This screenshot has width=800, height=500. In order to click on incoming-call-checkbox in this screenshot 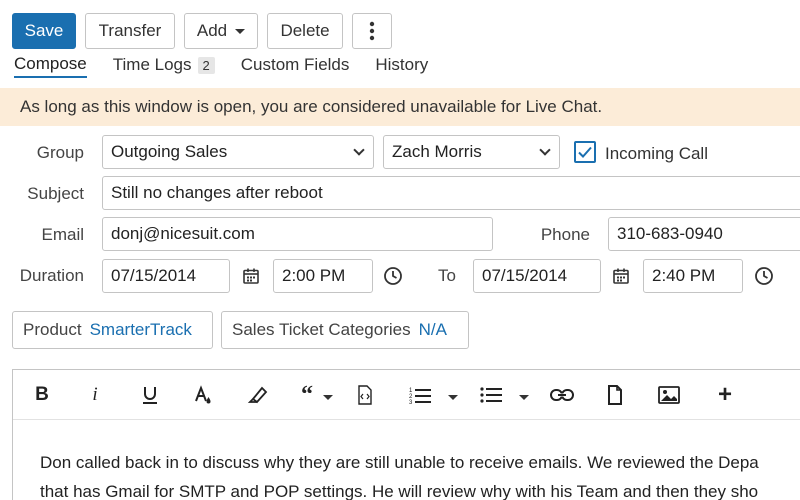, I will do `click(585, 152)`.